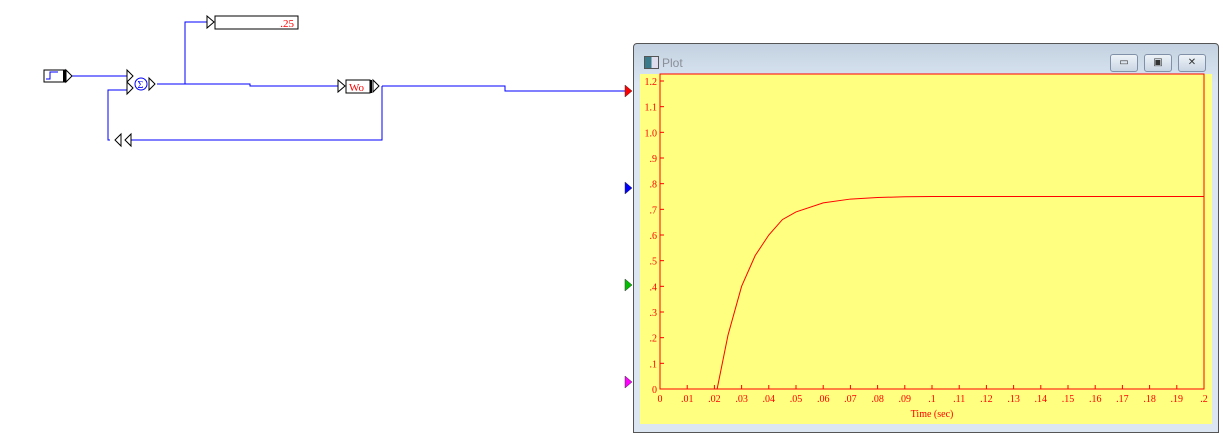 The image size is (1223, 435). I want to click on x-tick-label: 0, so click(660, 399).